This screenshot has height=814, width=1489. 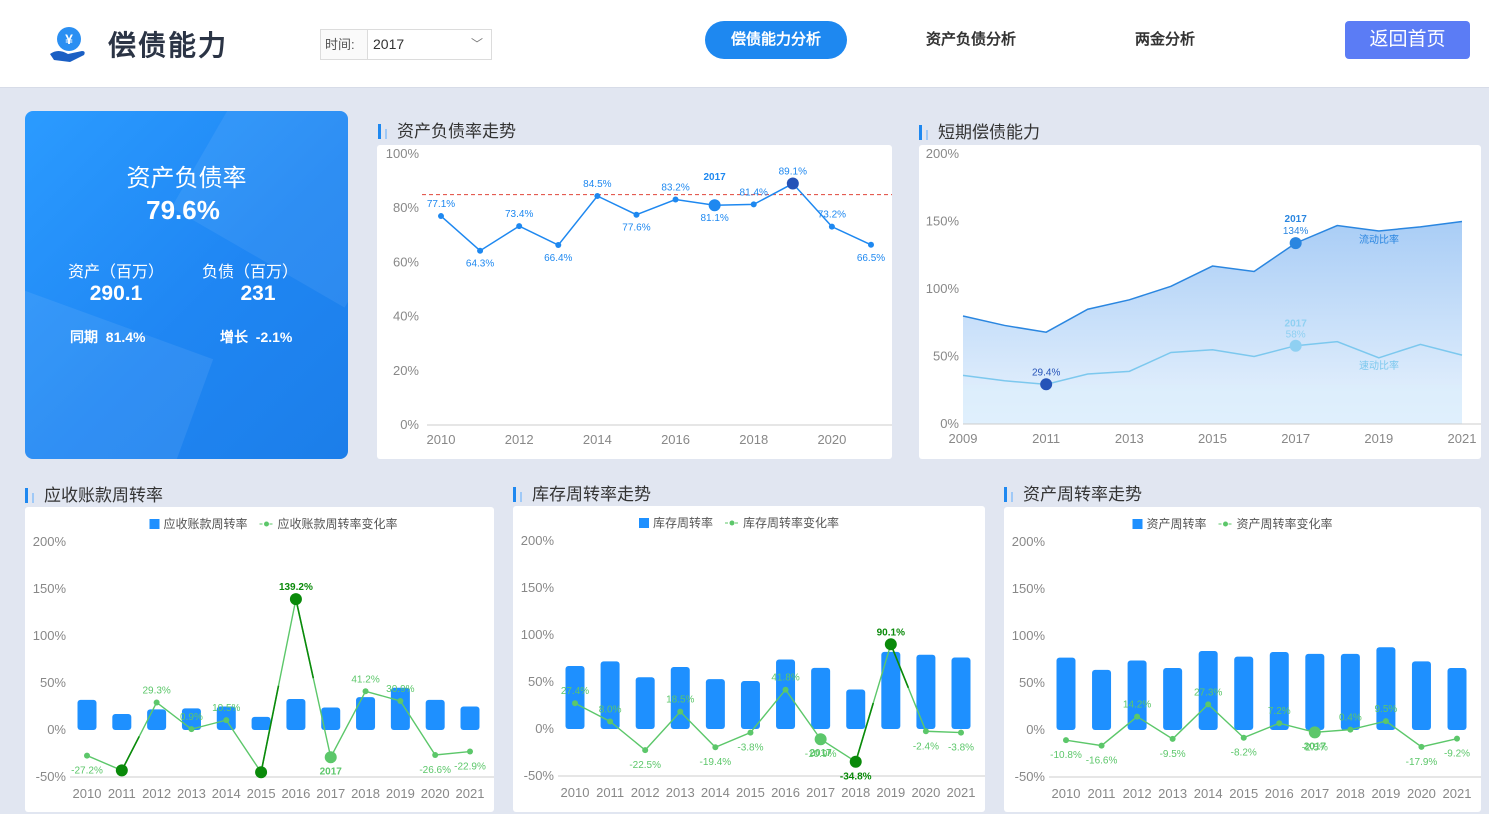 What do you see at coordinates (785, 678) in the screenshot?
I see `change-rate-label: 41.8%` at bounding box center [785, 678].